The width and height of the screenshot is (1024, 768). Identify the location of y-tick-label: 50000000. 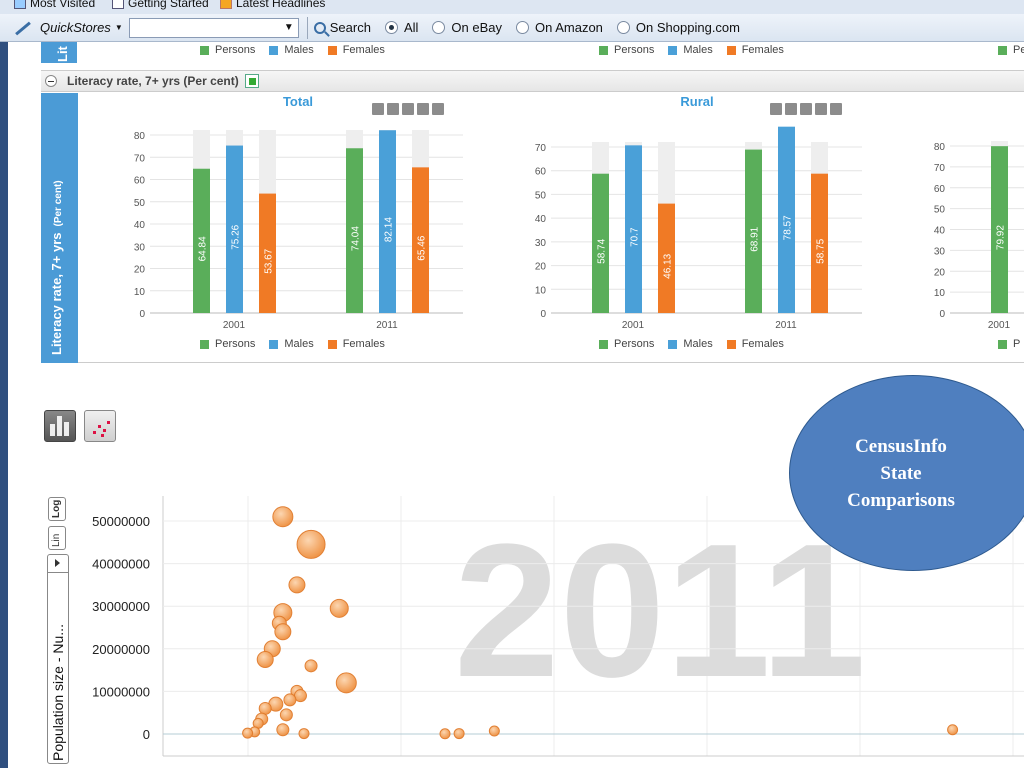
(121, 521).